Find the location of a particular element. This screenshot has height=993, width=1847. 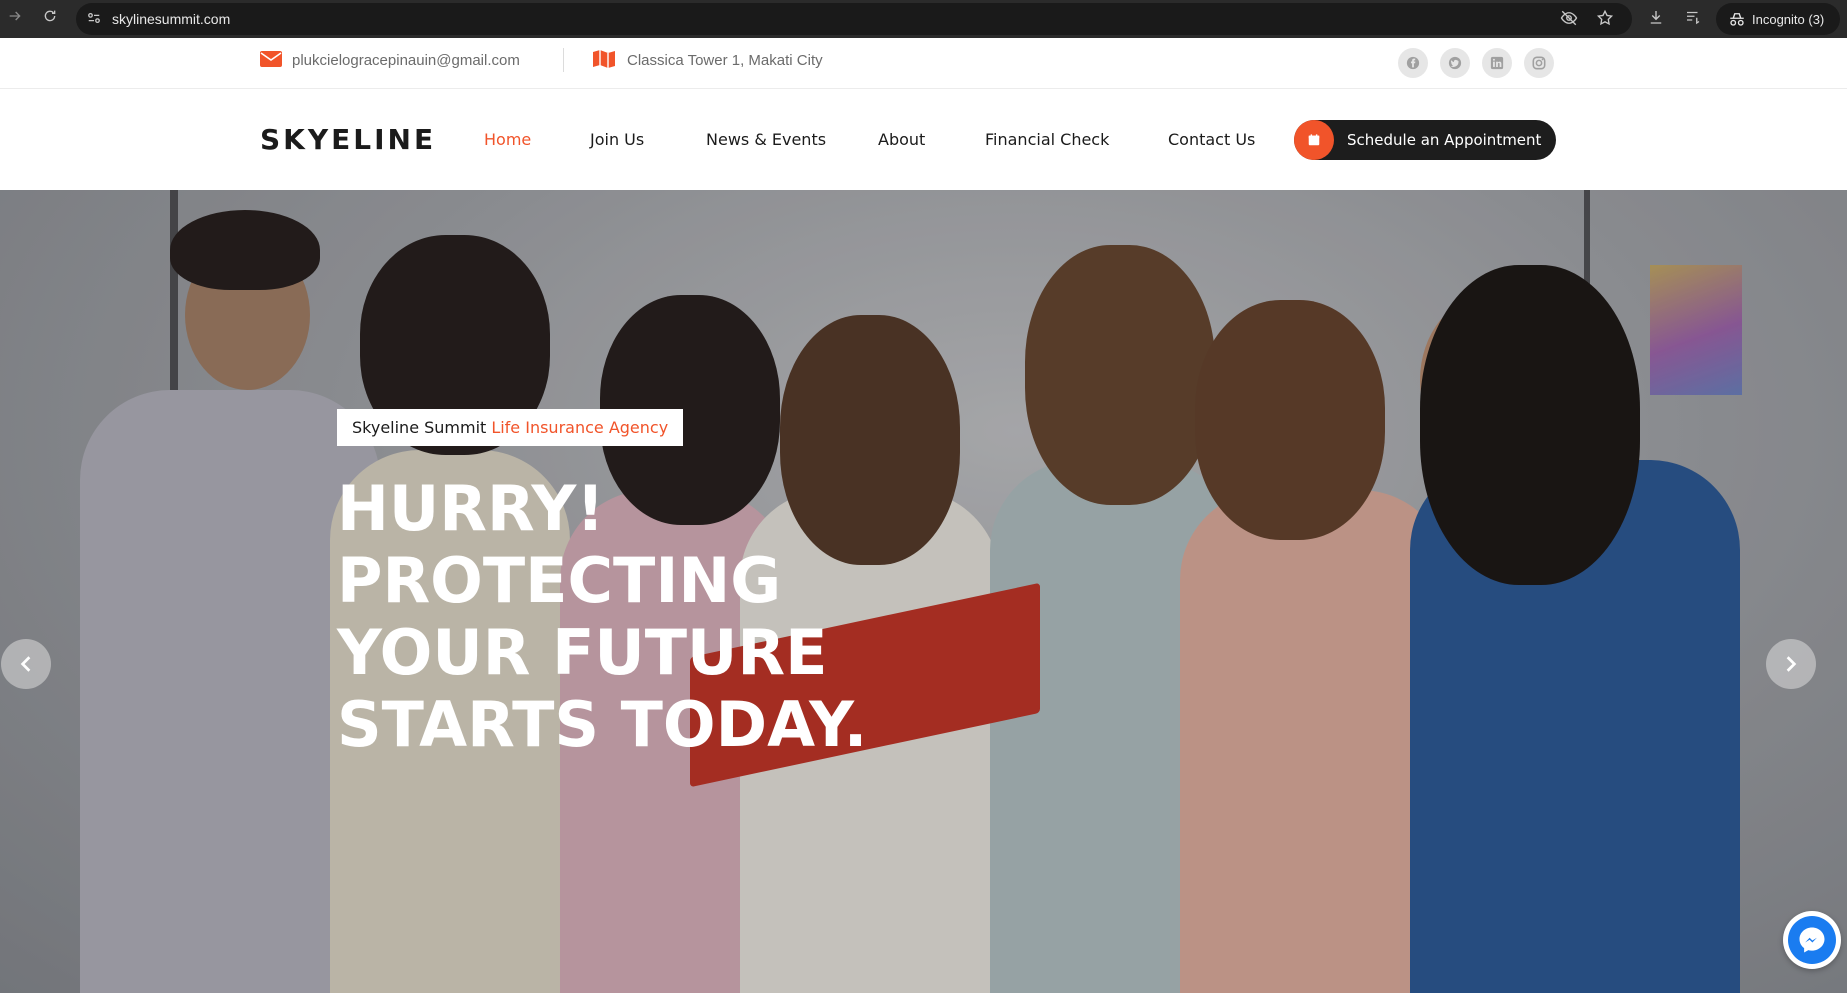

chevron-left-icon is located at coordinates (25, 664).